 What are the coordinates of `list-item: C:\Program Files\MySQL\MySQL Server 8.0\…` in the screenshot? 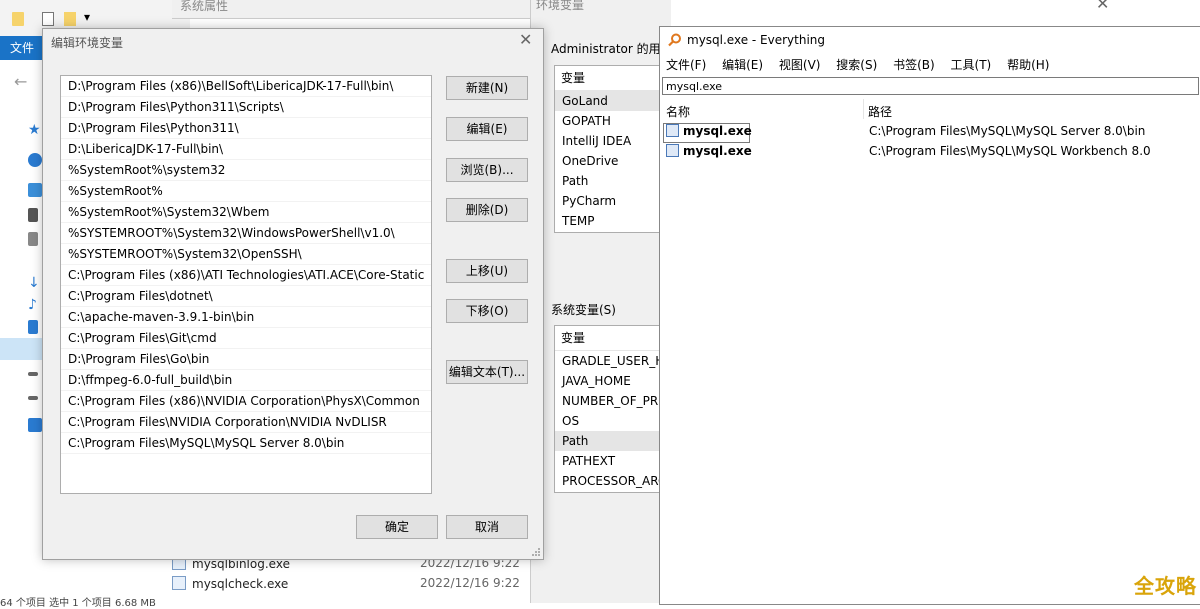 It's located at (246, 443).